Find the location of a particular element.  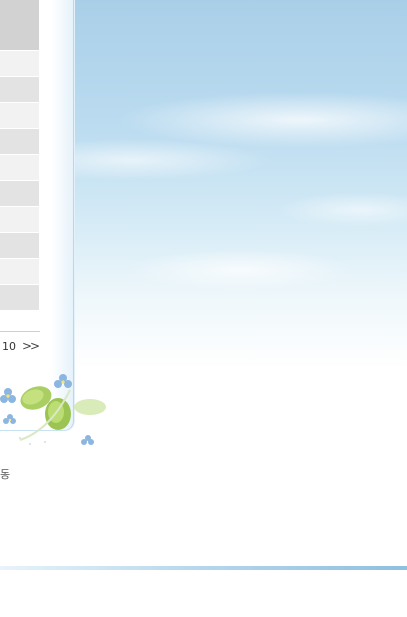

left-panel: 10 >> is located at coordinates (37, 215).